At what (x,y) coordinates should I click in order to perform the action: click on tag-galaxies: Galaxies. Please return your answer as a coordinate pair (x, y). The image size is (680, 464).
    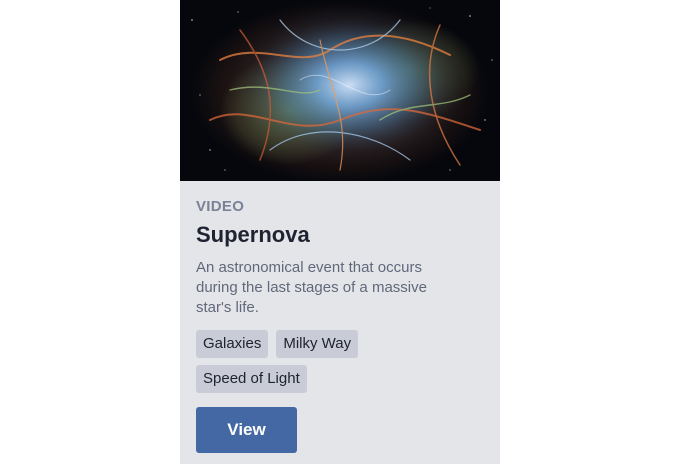
    Looking at the image, I should click on (232, 344).